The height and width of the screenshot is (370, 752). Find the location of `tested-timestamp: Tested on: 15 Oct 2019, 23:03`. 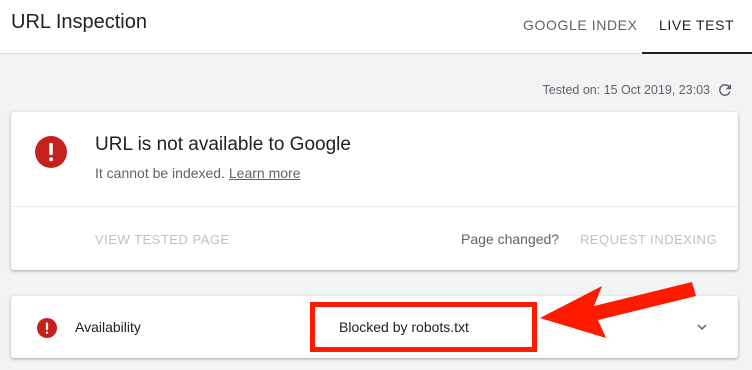

tested-timestamp: Tested on: 15 Oct 2019, 23:03 is located at coordinates (626, 90).